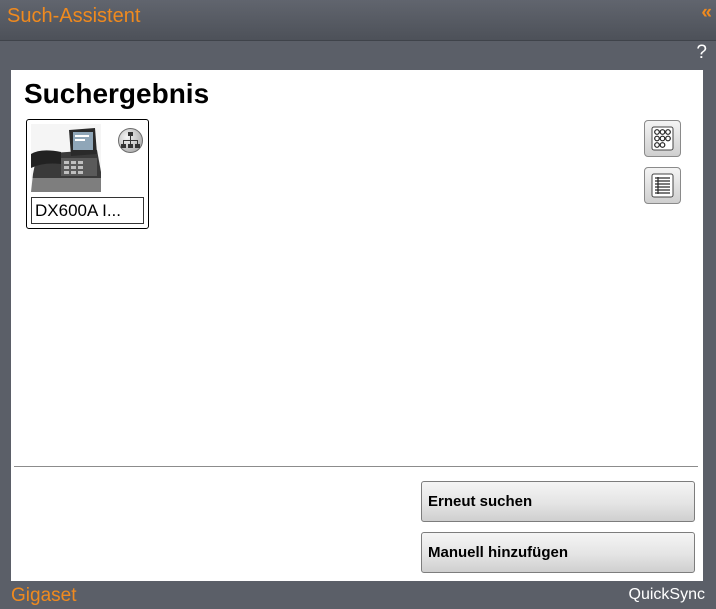 Image resolution: width=716 pixels, height=609 pixels. I want to click on collapse-icon: «, so click(706, 13).